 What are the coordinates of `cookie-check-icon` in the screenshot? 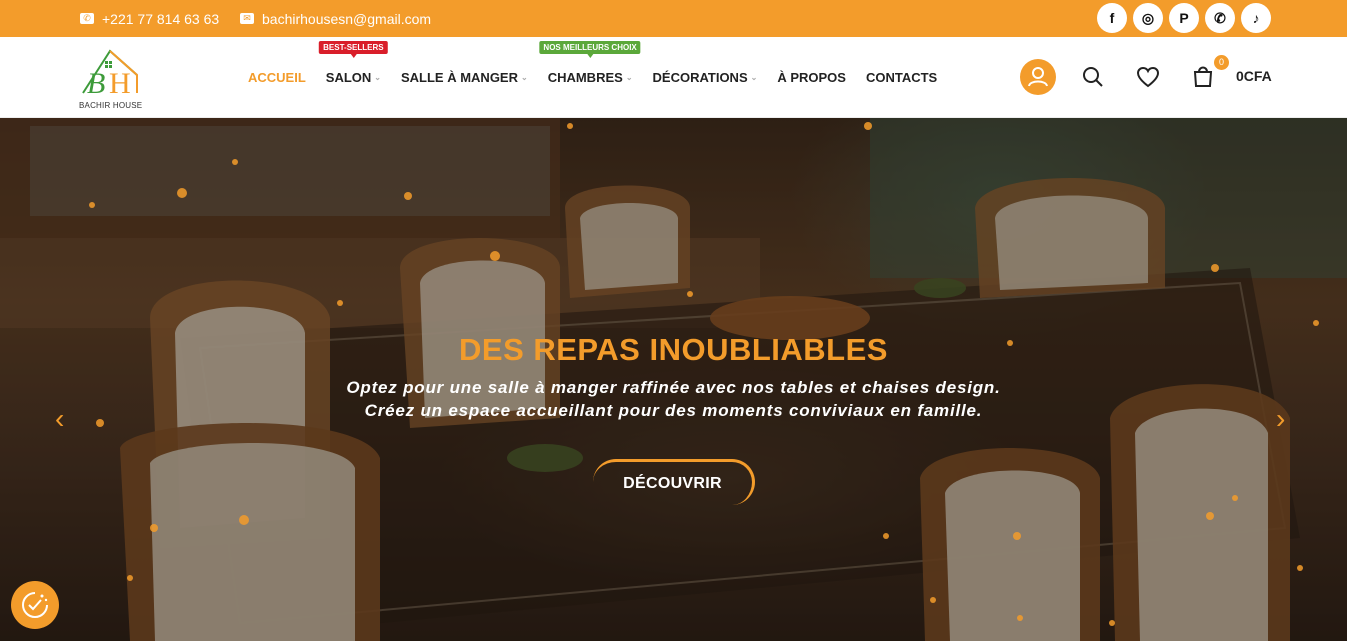 It's located at (35, 605).